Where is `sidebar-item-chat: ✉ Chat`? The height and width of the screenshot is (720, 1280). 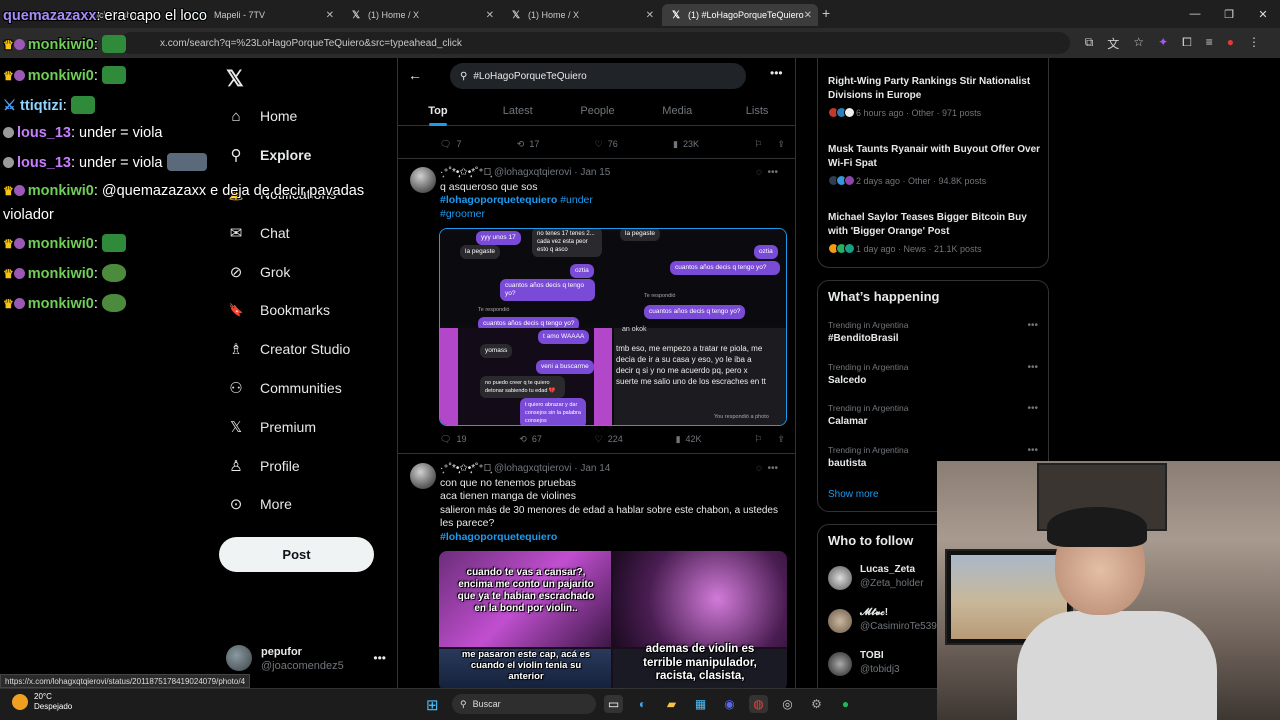 sidebar-item-chat: ✉ Chat is located at coordinates (312, 232).